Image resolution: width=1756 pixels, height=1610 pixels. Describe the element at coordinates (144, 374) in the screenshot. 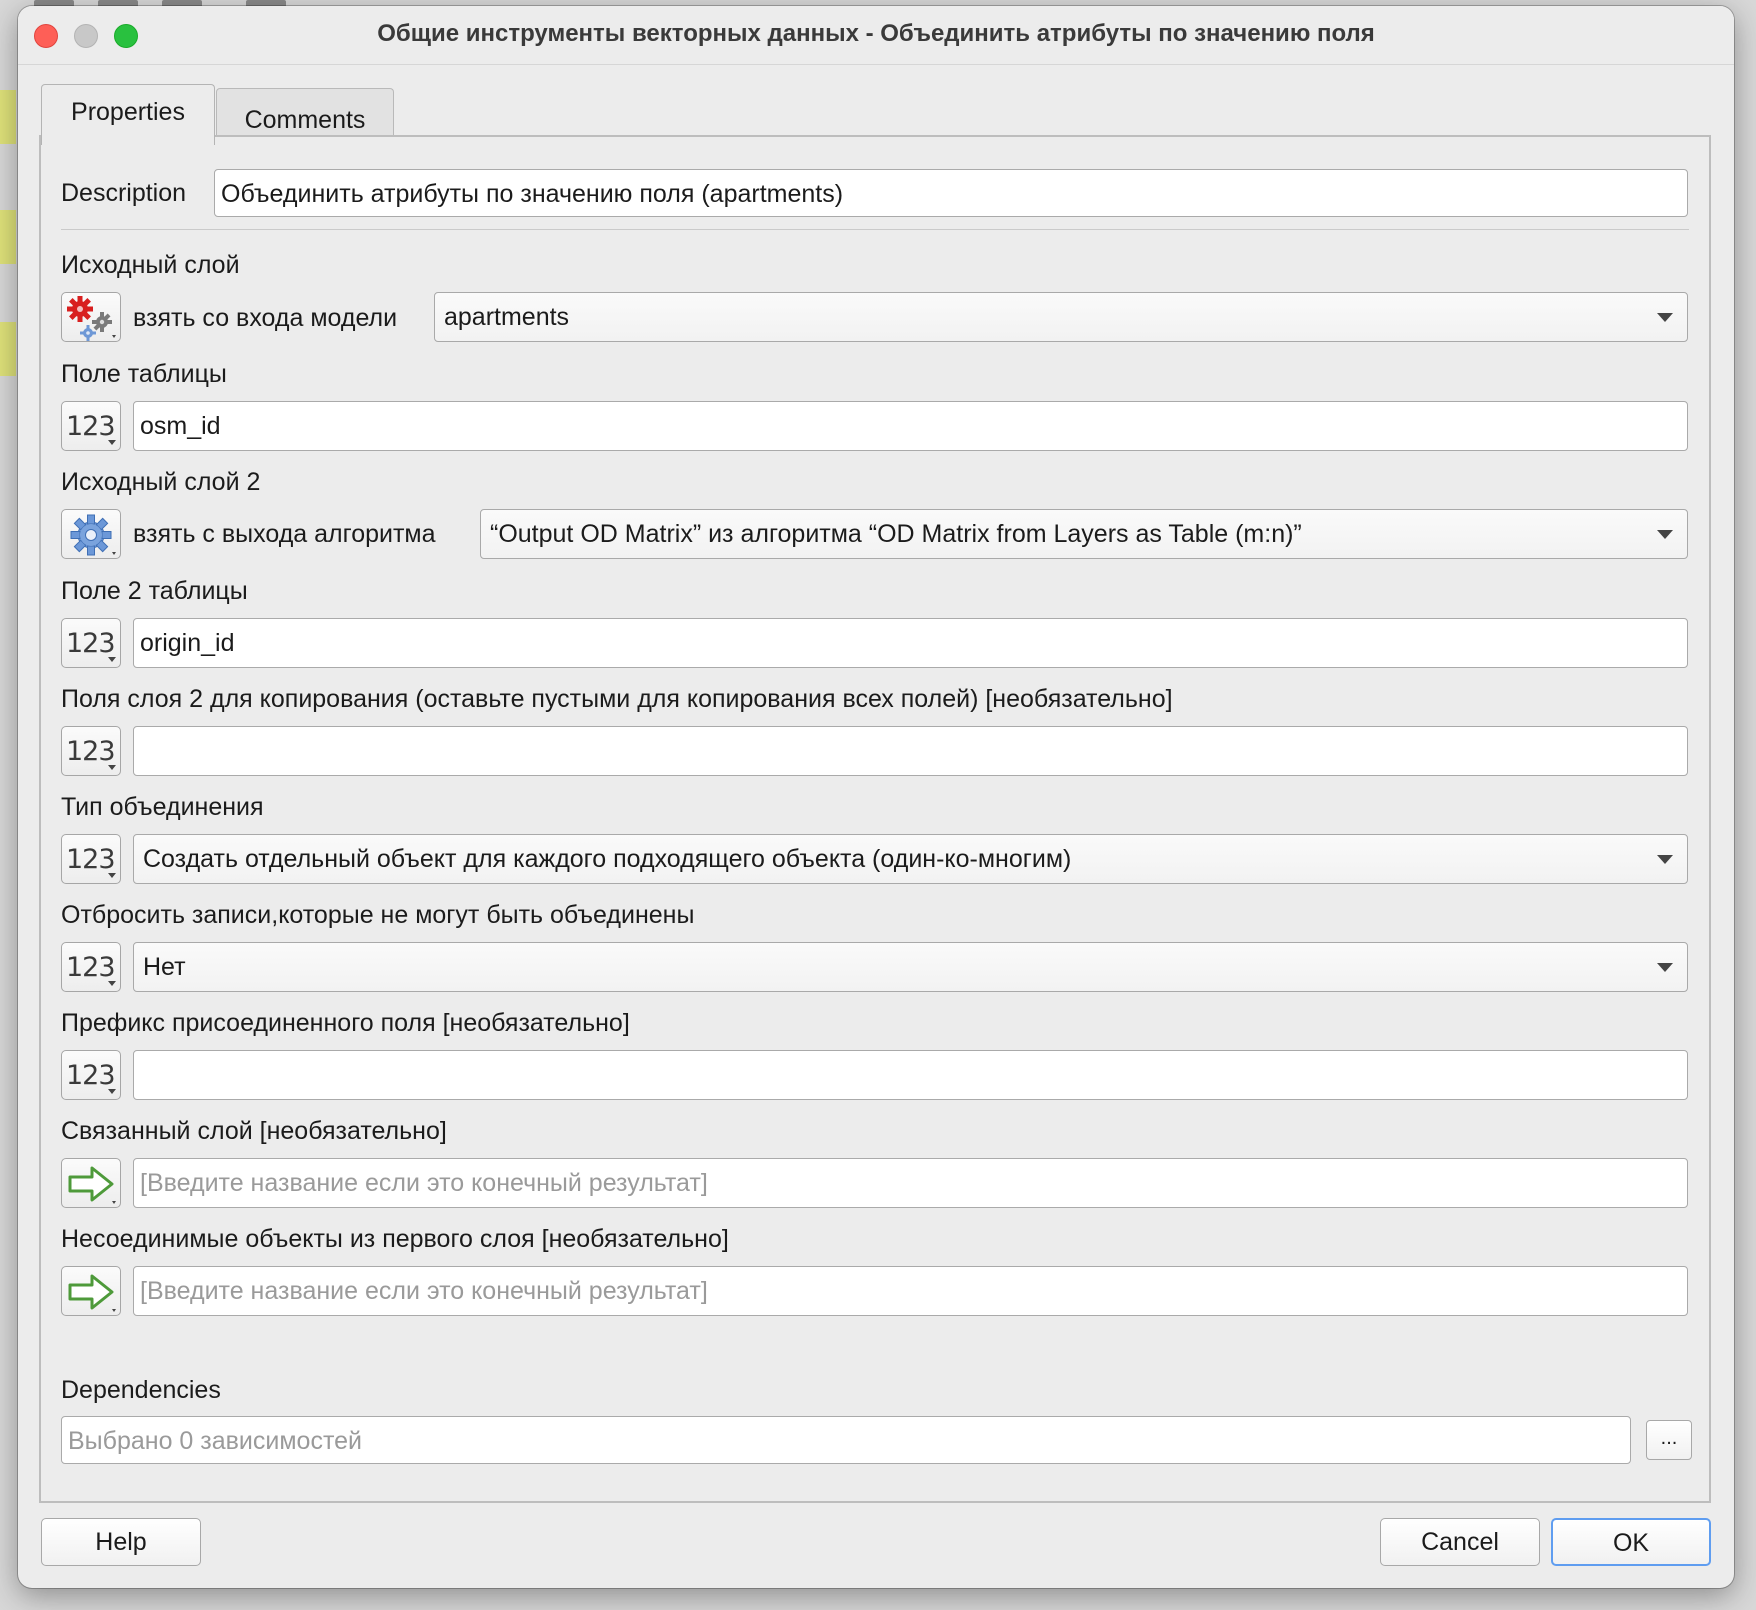

I see `table-field-label: Поле таблицы` at that location.